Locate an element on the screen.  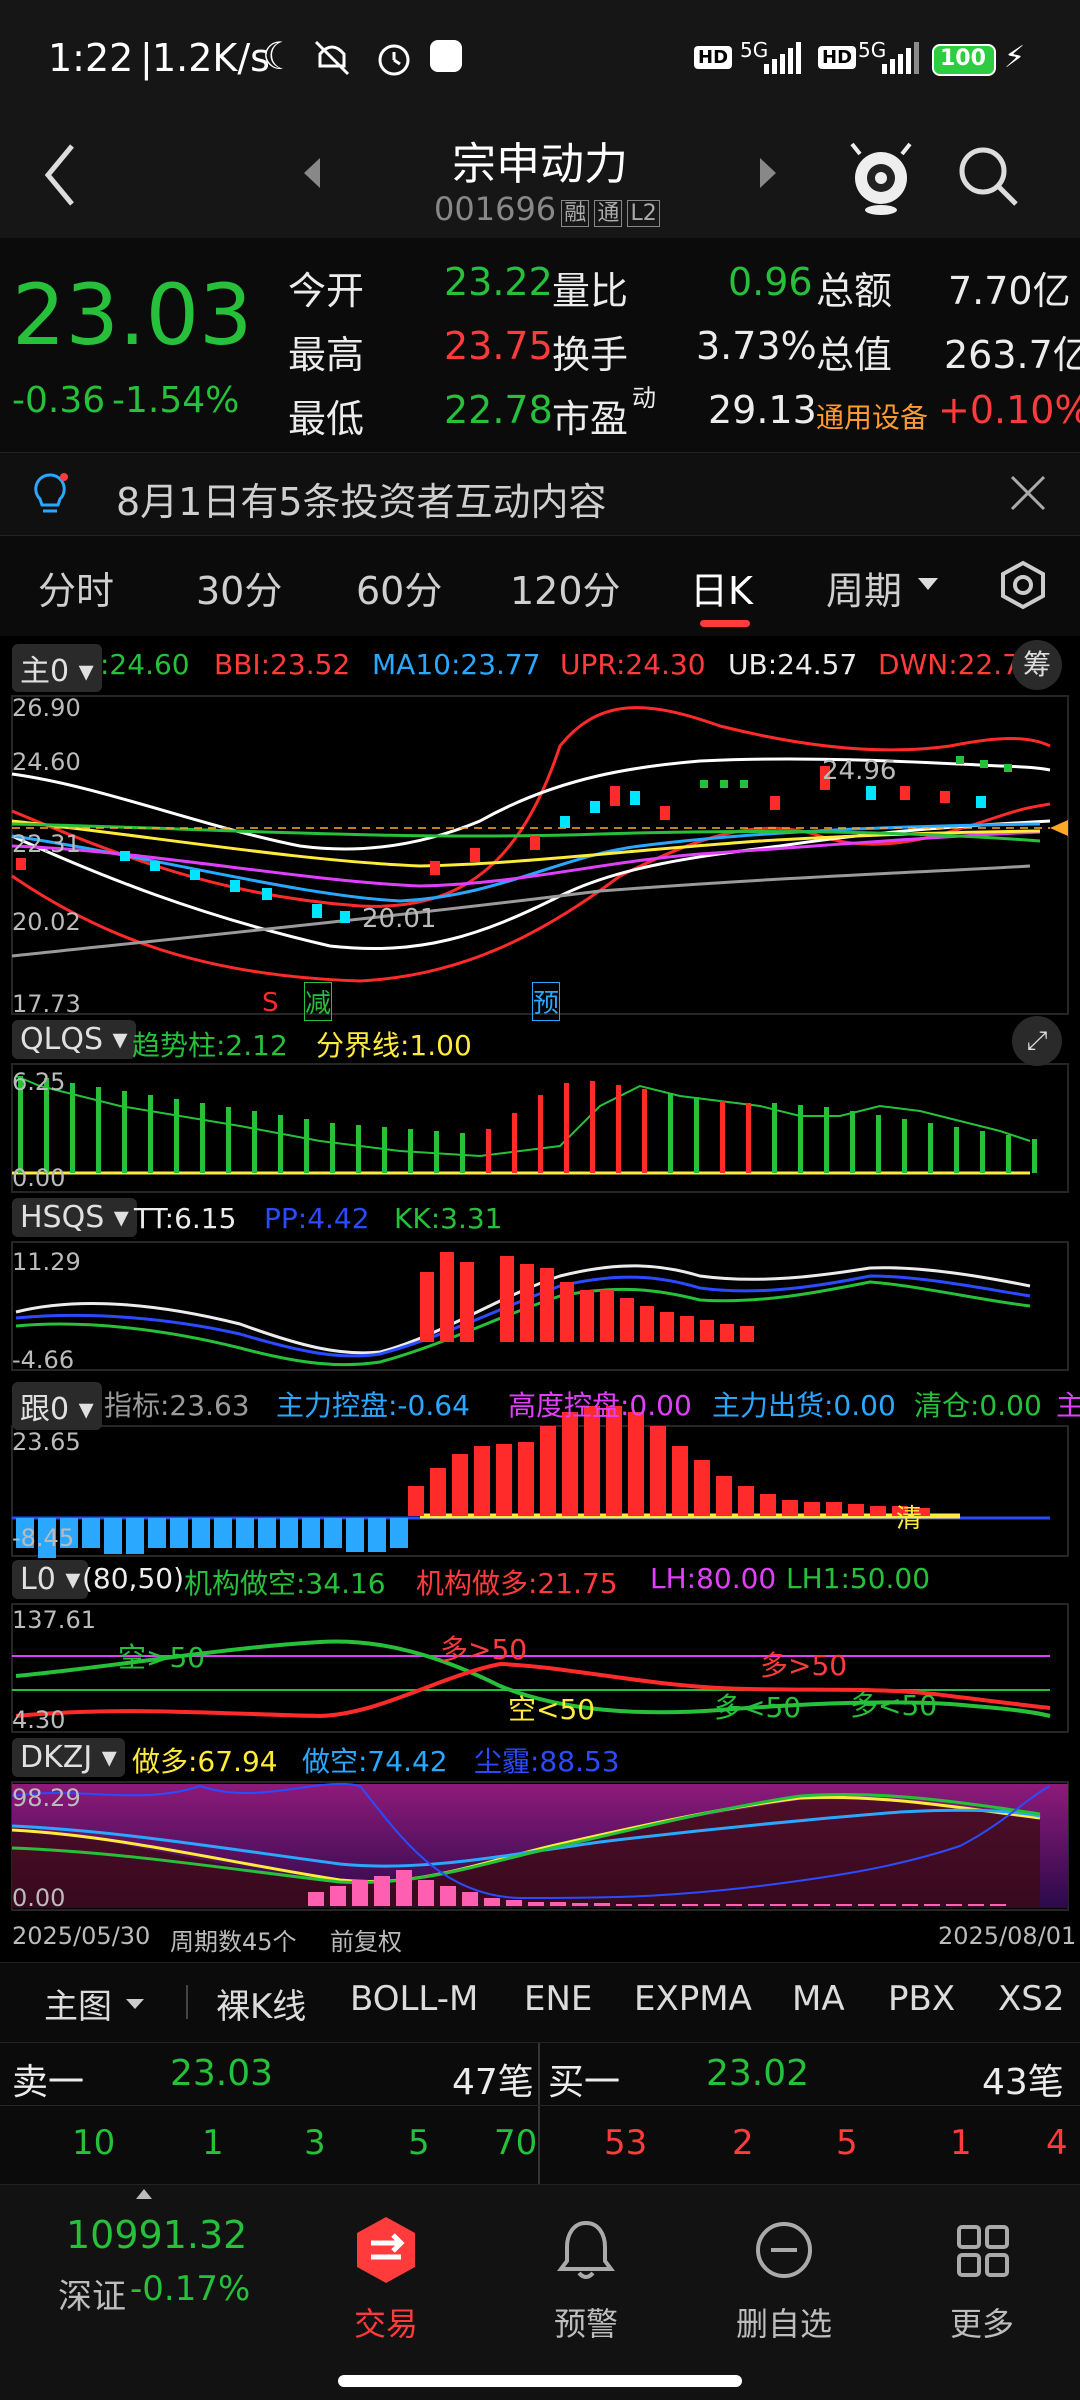
next-stock-icon is located at coordinates (768, 173).